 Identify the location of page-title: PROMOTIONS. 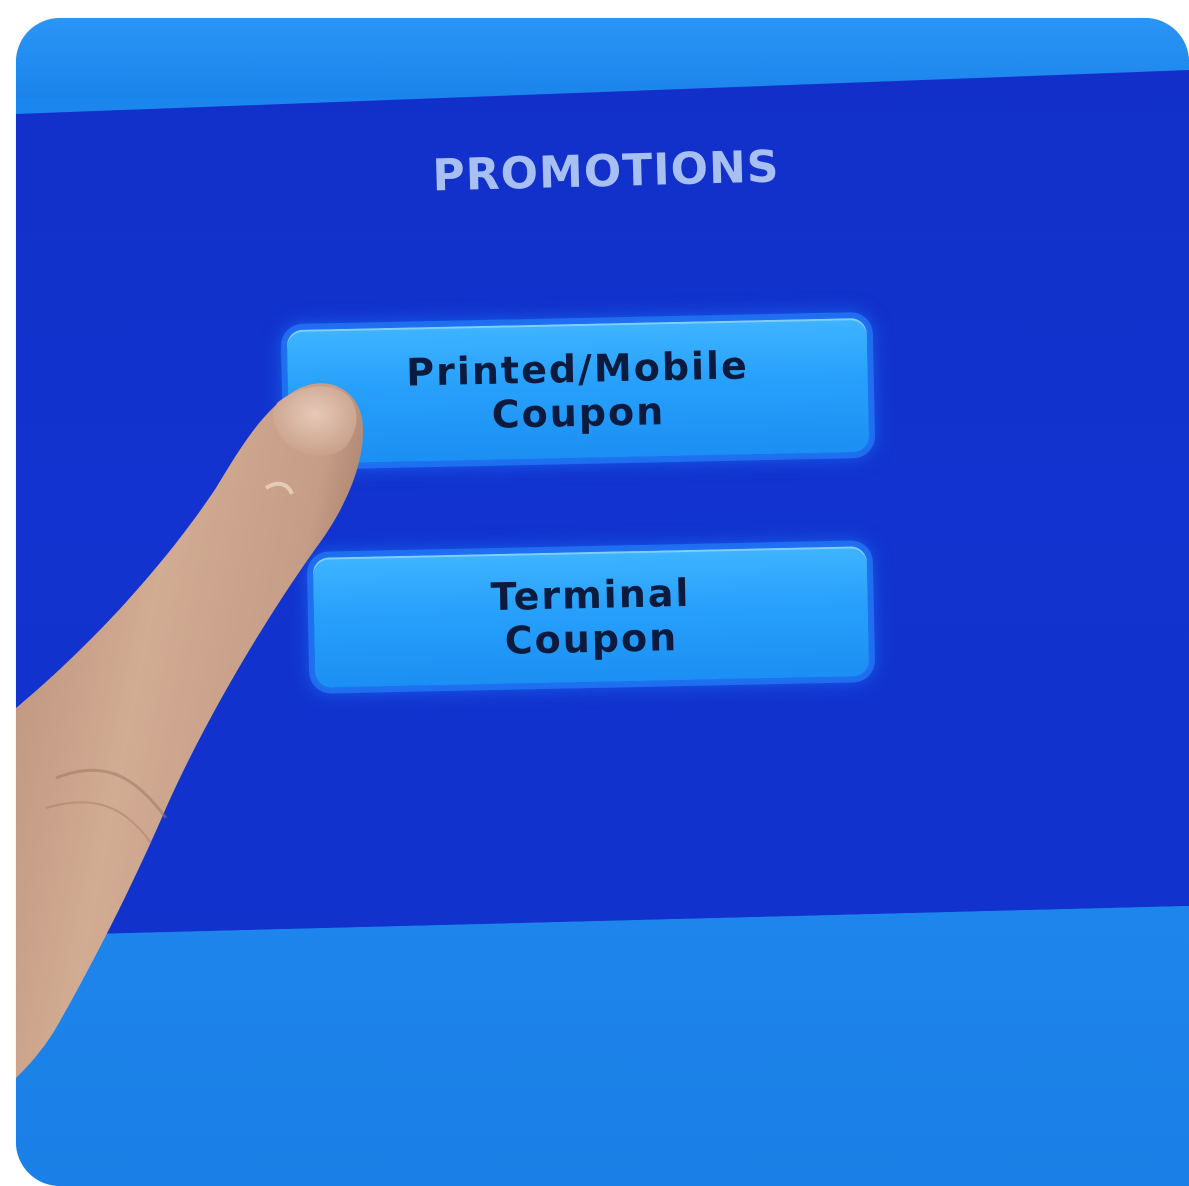
(606, 171).